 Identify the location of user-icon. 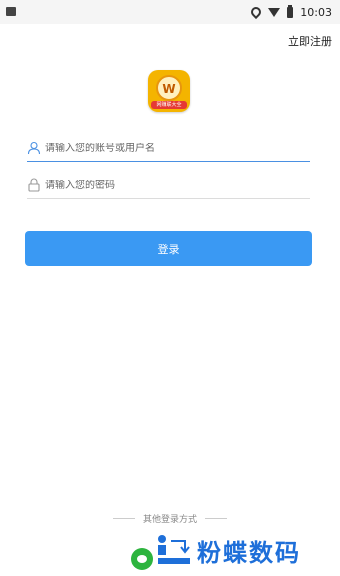
(34, 148).